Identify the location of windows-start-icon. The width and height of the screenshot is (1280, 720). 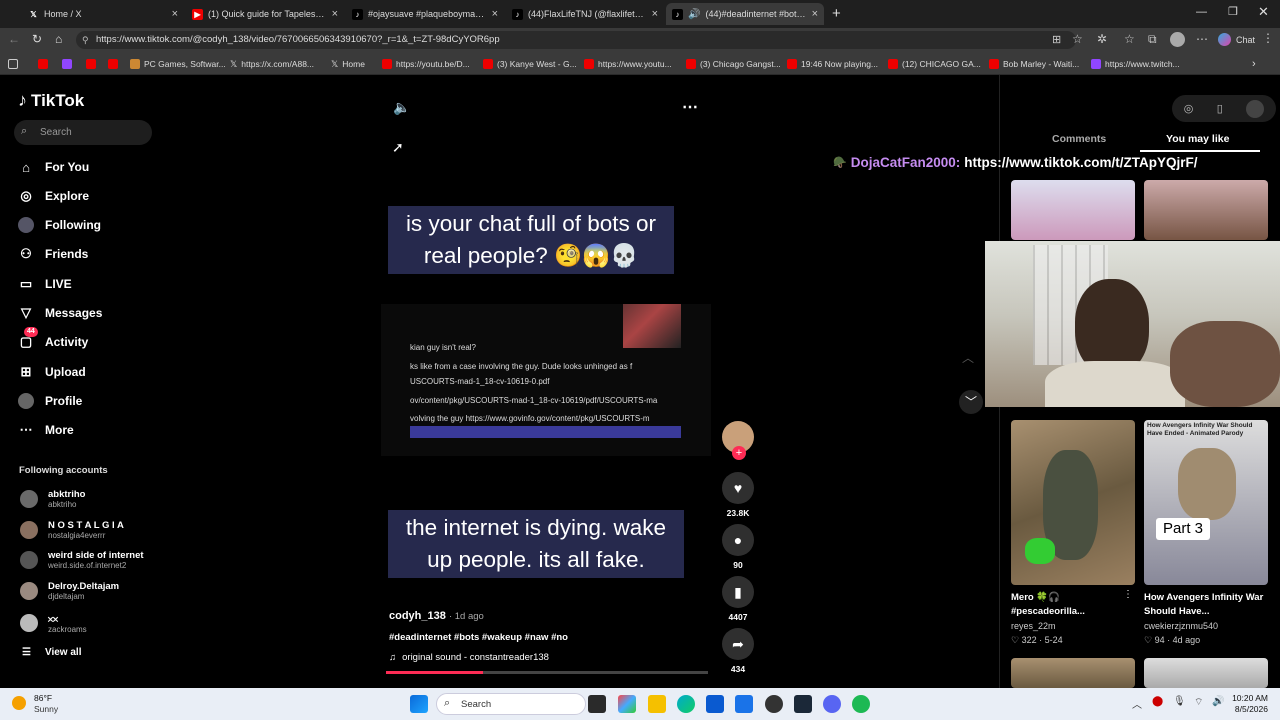
(419, 704).